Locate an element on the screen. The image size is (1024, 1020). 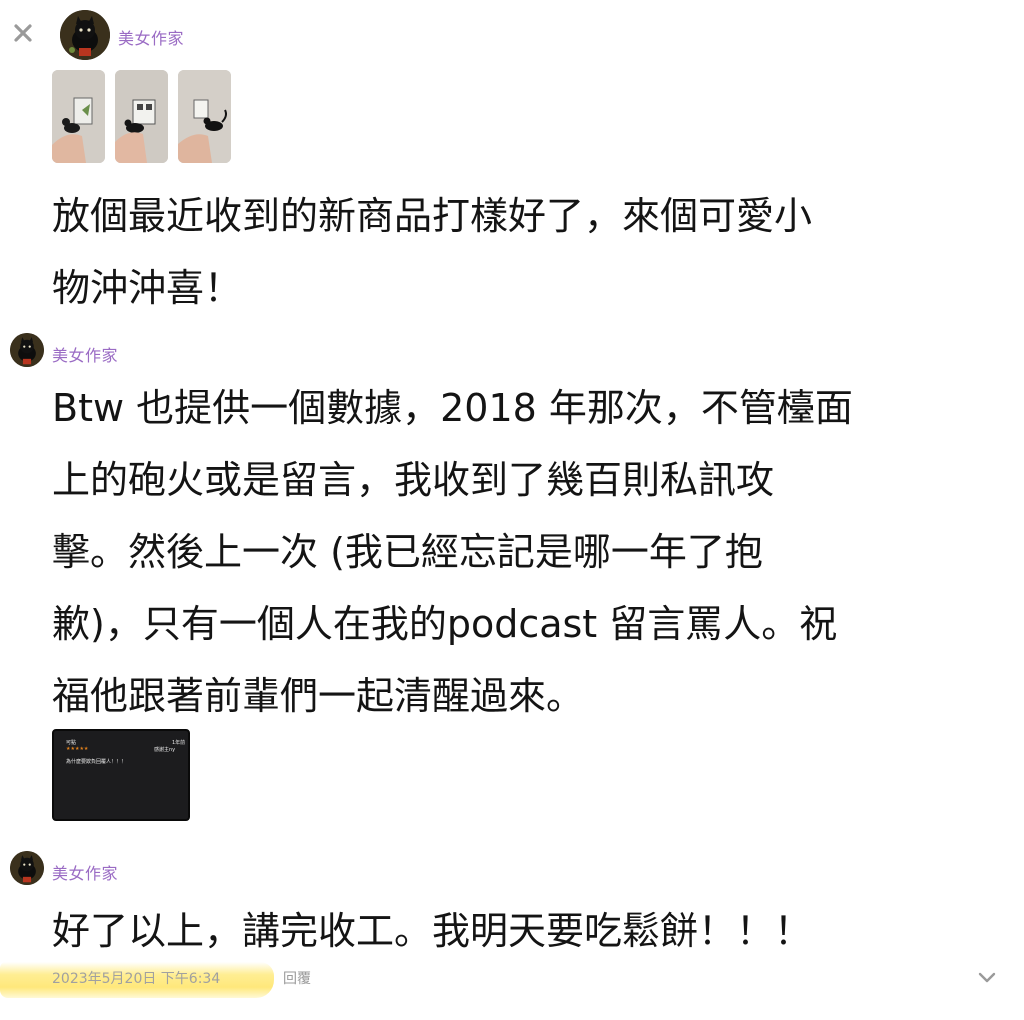
message-line: 擊。然後上一次 (我已經忘記是哪一年了抱 is located at coordinates (407, 552).